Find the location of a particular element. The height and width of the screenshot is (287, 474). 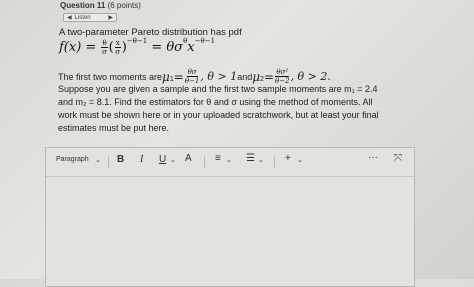

paragraph-select: Paragraph is located at coordinates (72, 159).